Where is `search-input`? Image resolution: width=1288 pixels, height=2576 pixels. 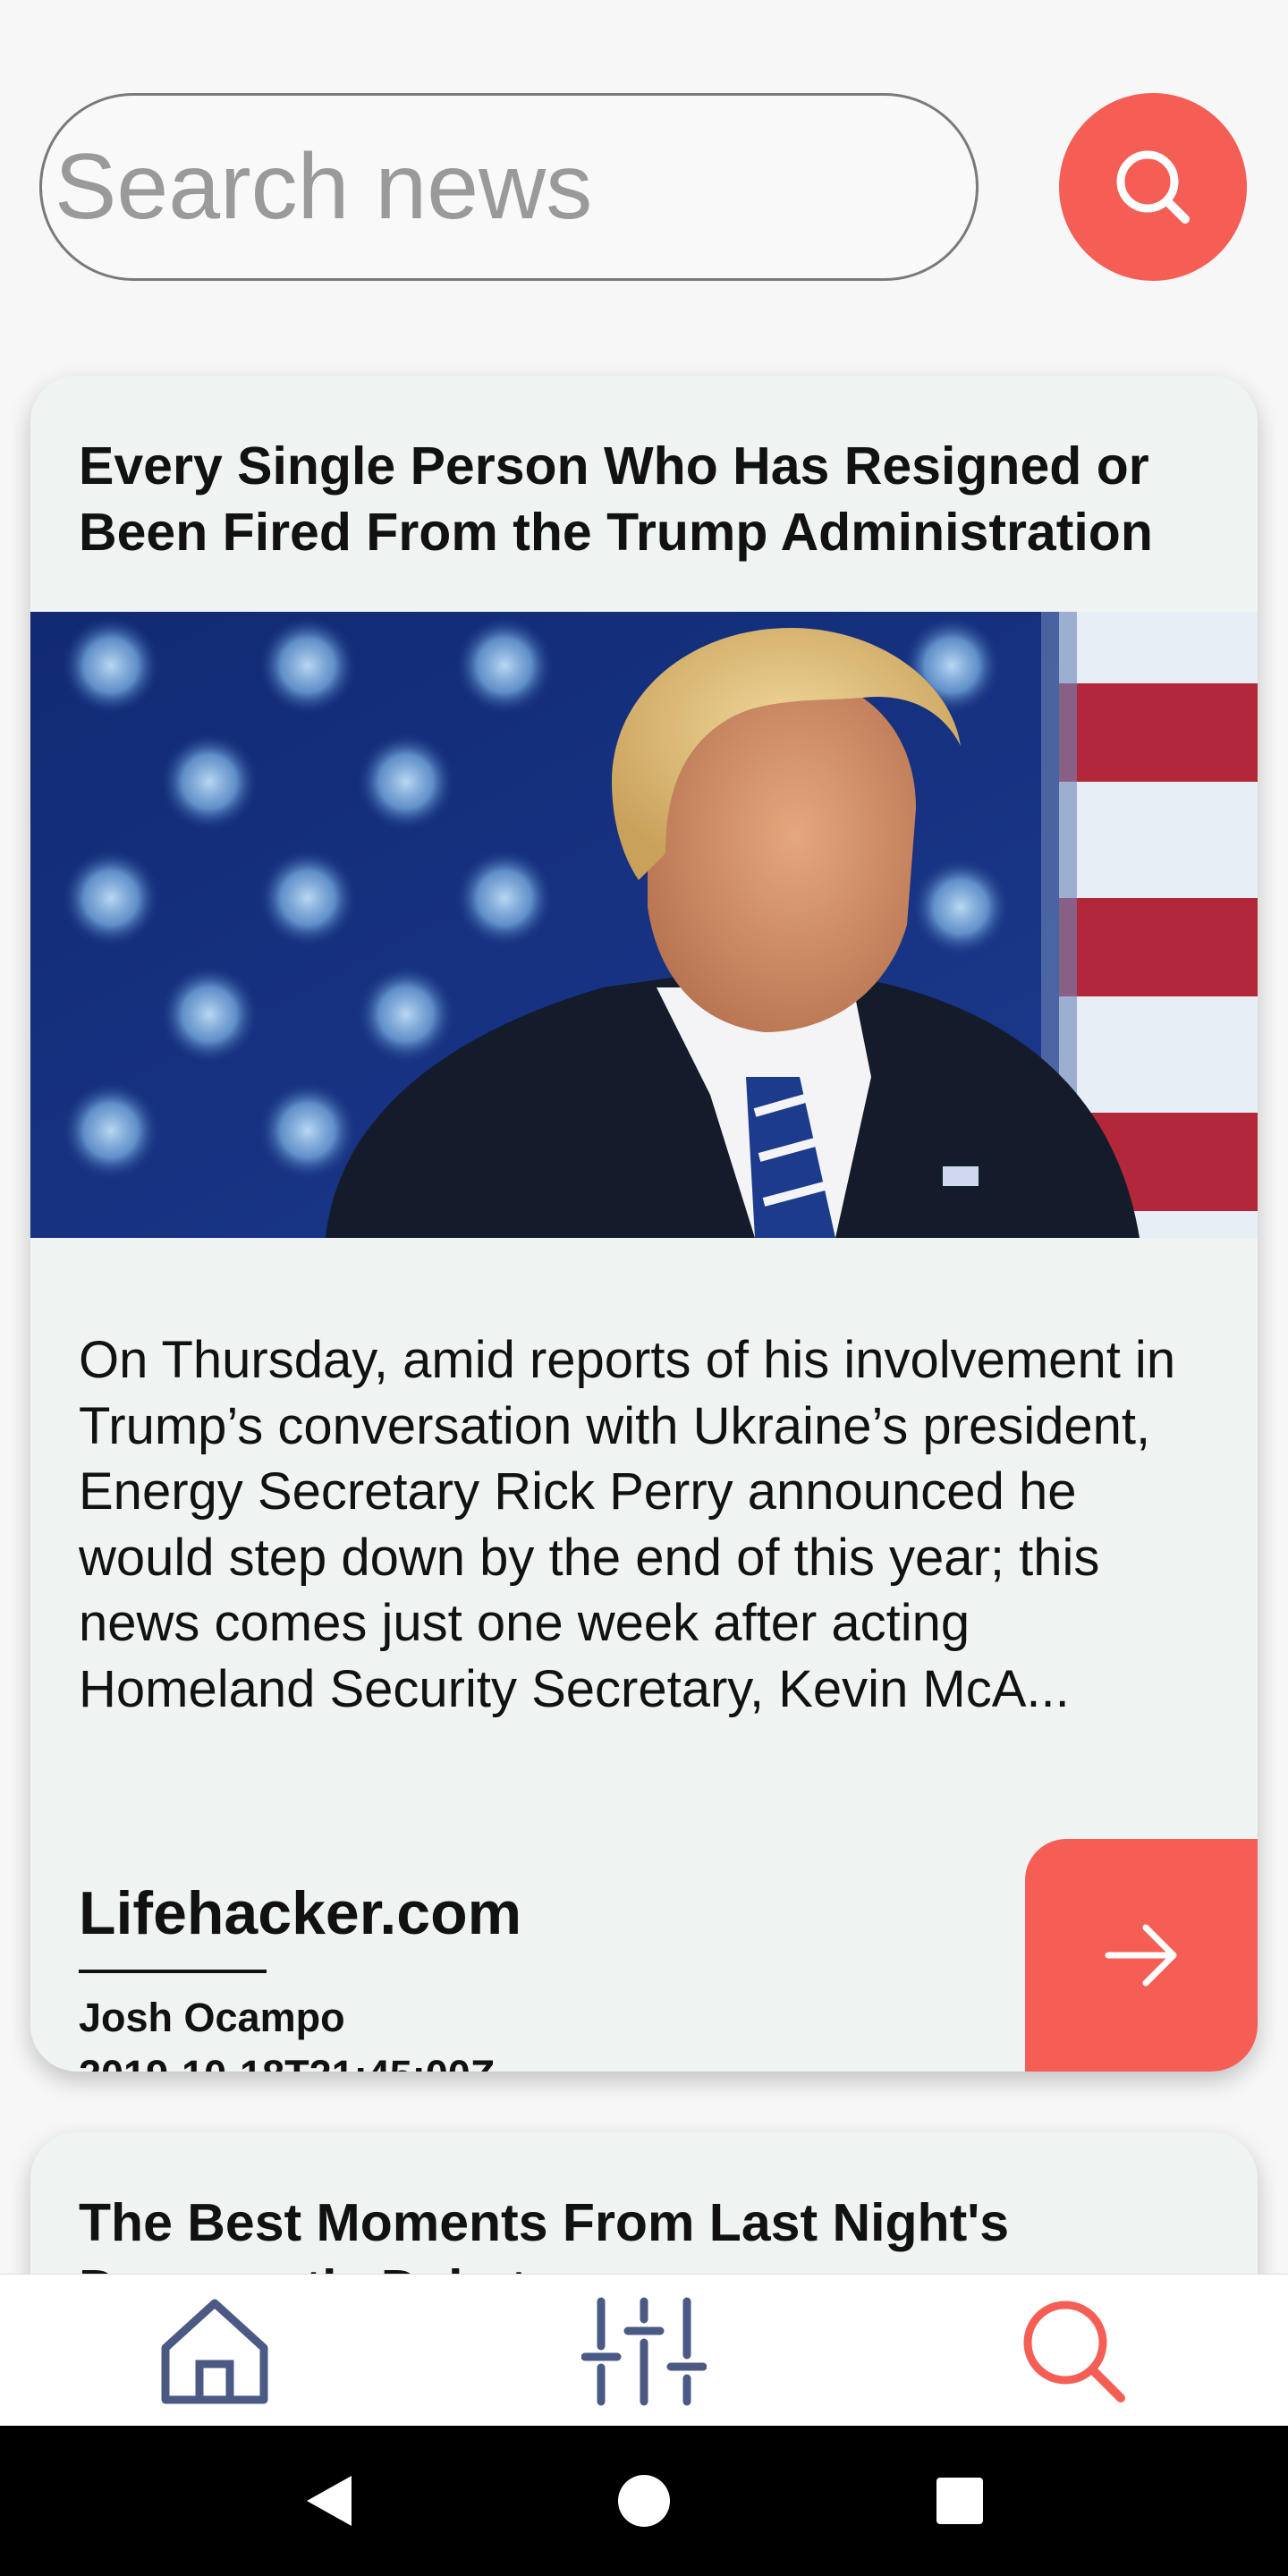 search-input is located at coordinates (509, 187).